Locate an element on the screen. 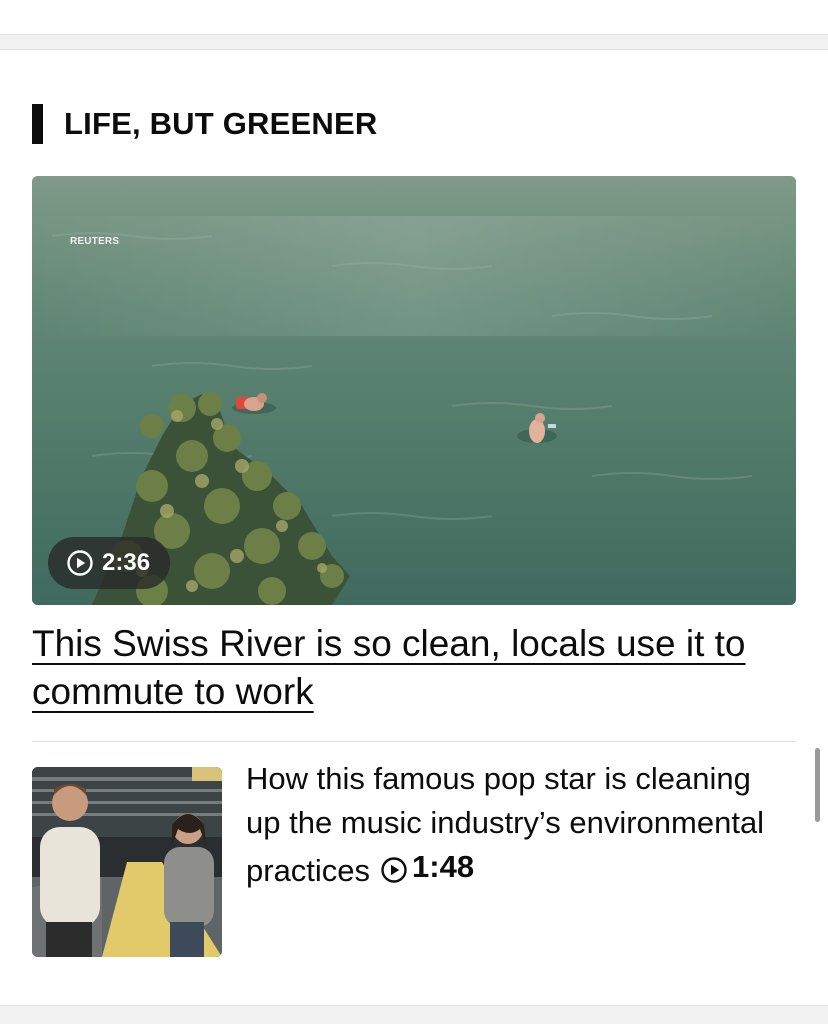 The height and width of the screenshot is (1024, 828). section-accent-bar is located at coordinates (37, 124).